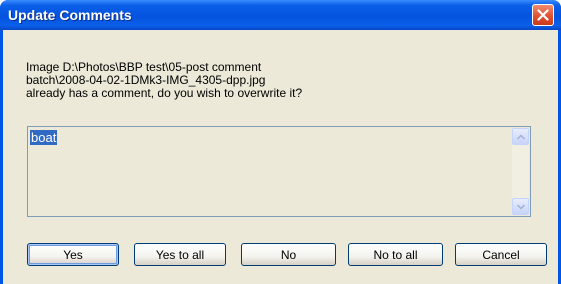 This screenshot has height=284, width=561. What do you see at coordinates (501, 254) in the screenshot?
I see `cancel-button: Cancel` at bounding box center [501, 254].